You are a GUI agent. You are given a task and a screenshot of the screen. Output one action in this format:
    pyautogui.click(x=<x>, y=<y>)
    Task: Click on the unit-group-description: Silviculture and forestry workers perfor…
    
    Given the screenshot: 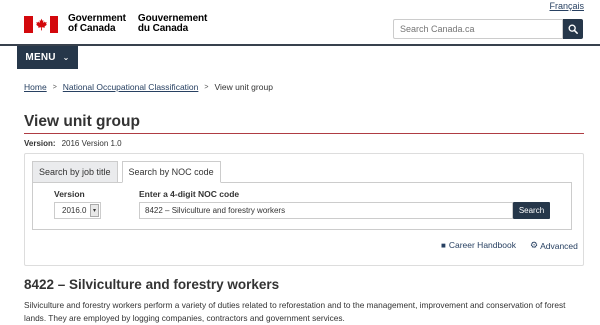 What is the action you would take?
    pyautogui.click(x=295, y=311)
    